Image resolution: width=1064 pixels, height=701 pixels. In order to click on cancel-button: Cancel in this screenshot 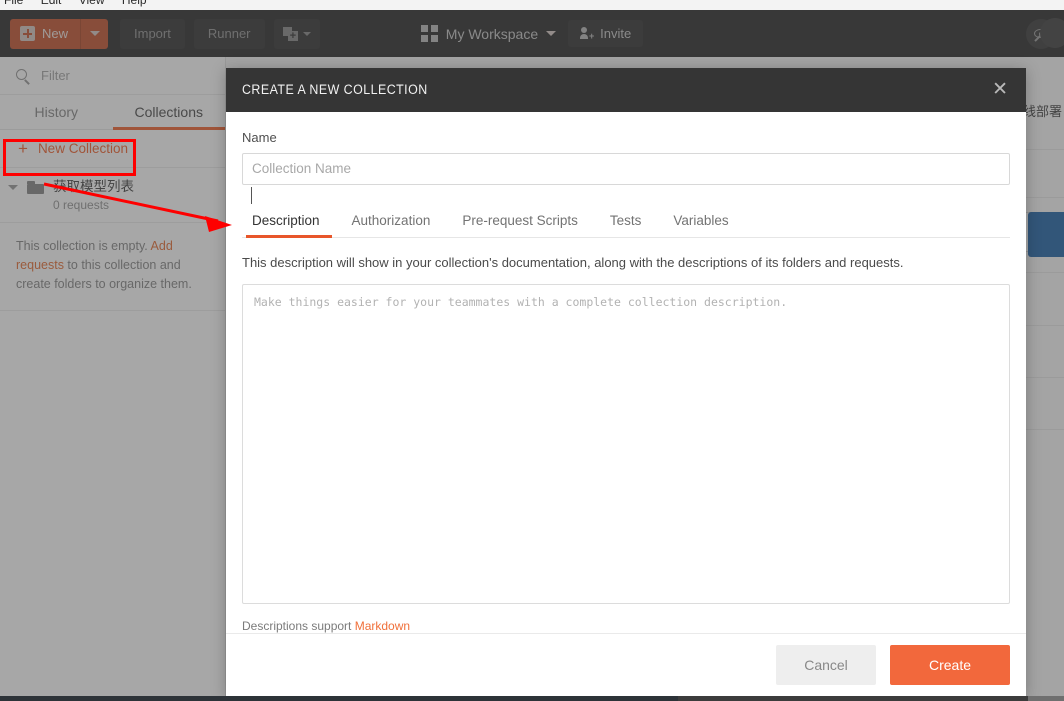, I will do `click(826, 665)`.